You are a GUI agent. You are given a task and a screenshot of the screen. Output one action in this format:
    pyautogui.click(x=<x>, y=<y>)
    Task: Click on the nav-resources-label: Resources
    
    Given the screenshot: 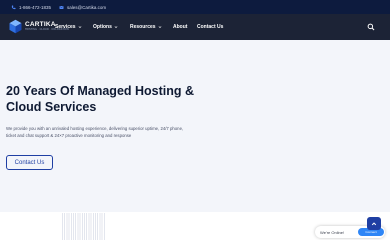 What is the action you would take?
    pyautogui.click(x=143, y=26)
    